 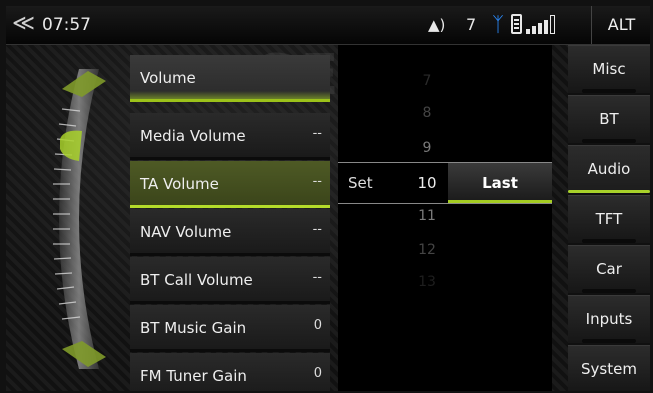 I want to click on tab-audio: Audio, so click(x=609, y=169).